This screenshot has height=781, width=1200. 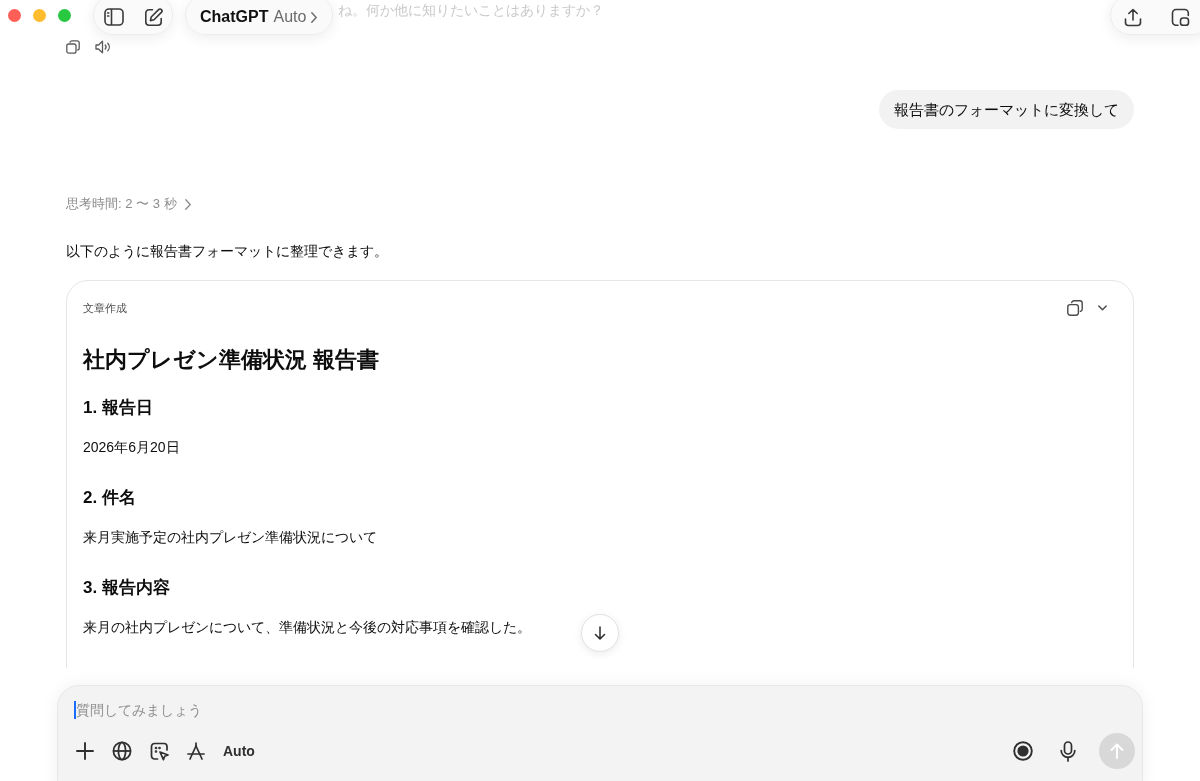 I want to click on microphone-icon, so click(x=1068, y=751).